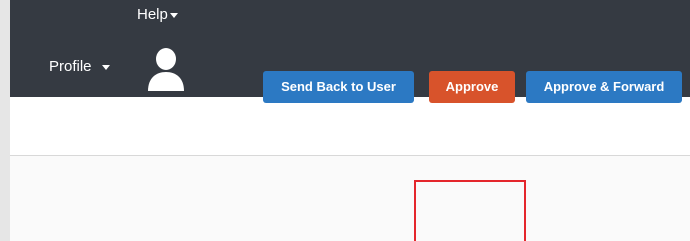 The image size is (690, 241). I want to click on approve-and-forward-button: Approve & Forward, so click(604, 87).